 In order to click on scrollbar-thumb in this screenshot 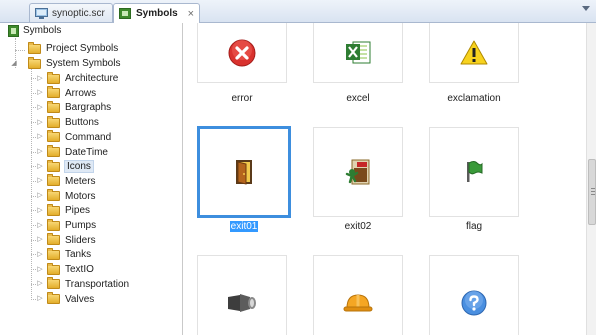, I will do `click(592, 192)`.